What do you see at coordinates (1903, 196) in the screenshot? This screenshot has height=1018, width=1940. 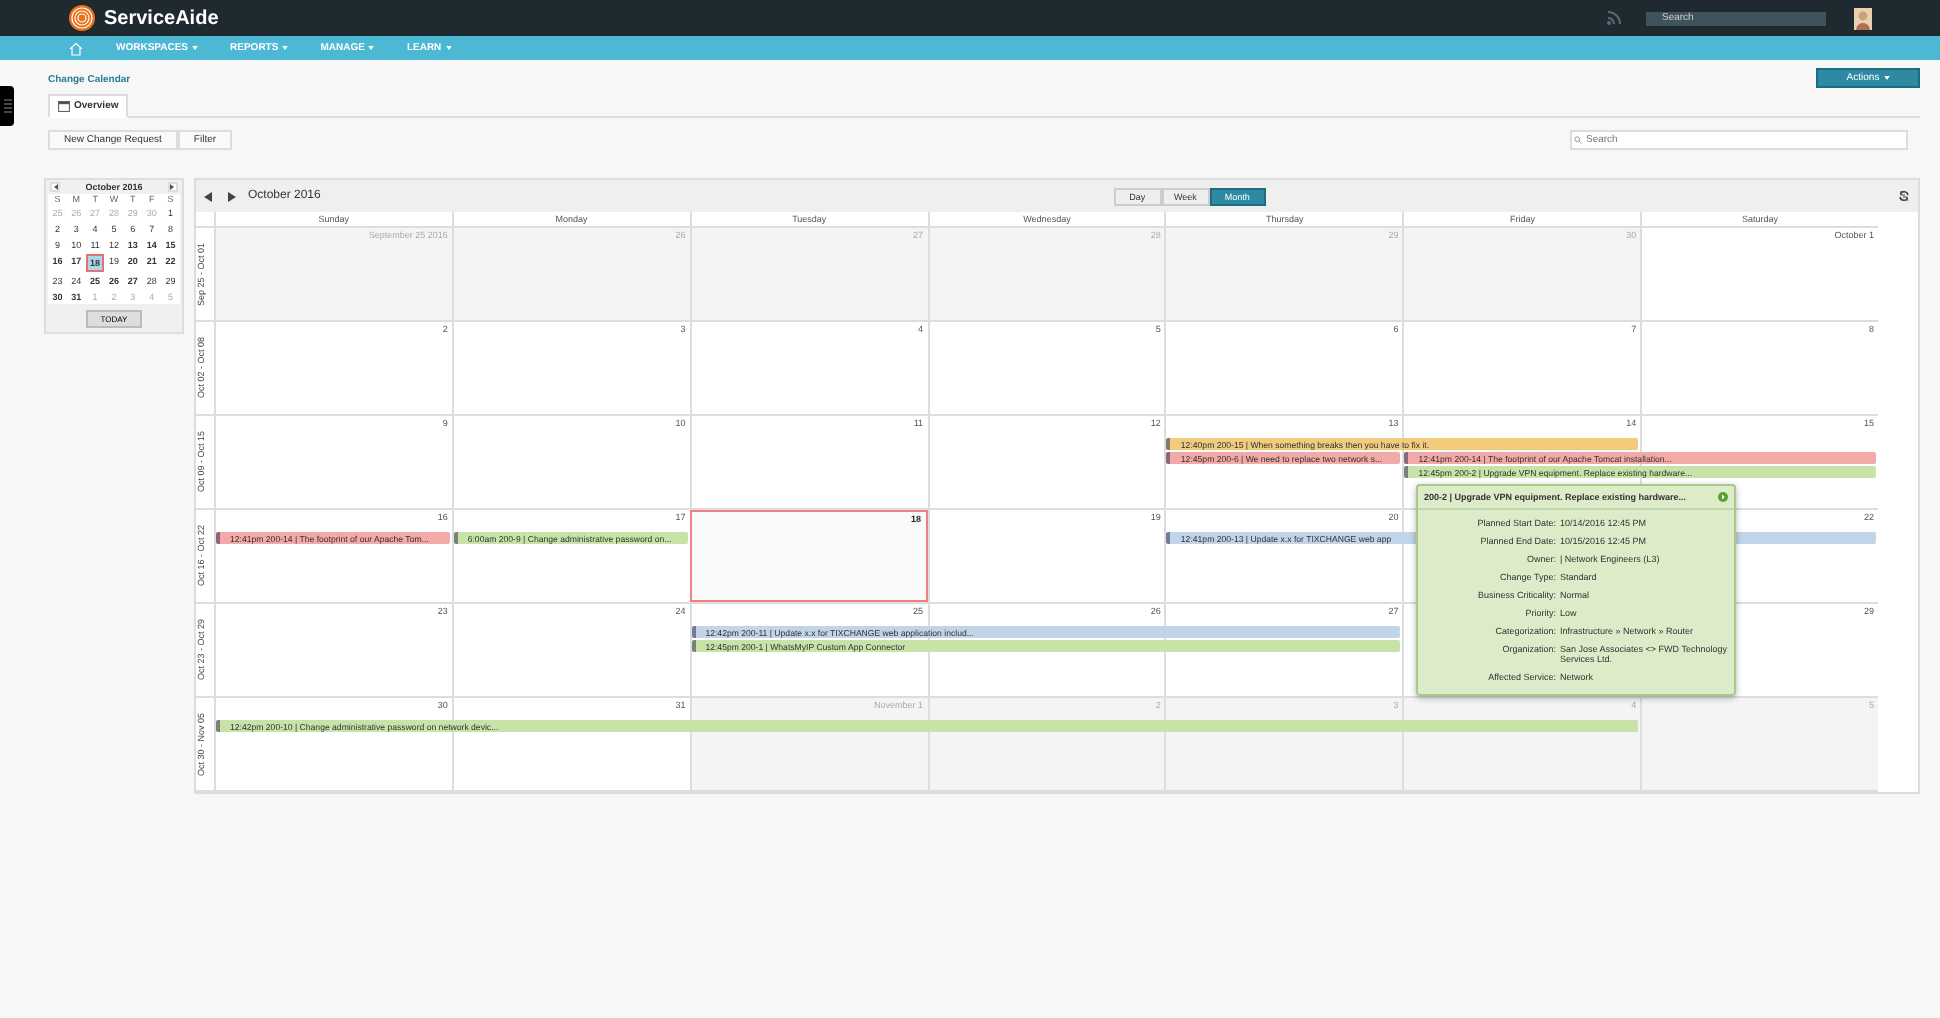 I see `refresh-icon` at bounding box center [1903, 196].